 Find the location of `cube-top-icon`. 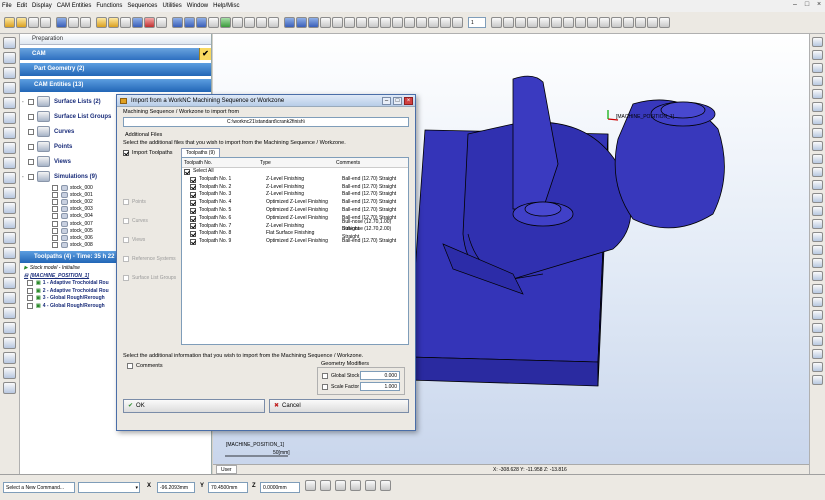

cube-top-icon is located at coordinates (397, 22).